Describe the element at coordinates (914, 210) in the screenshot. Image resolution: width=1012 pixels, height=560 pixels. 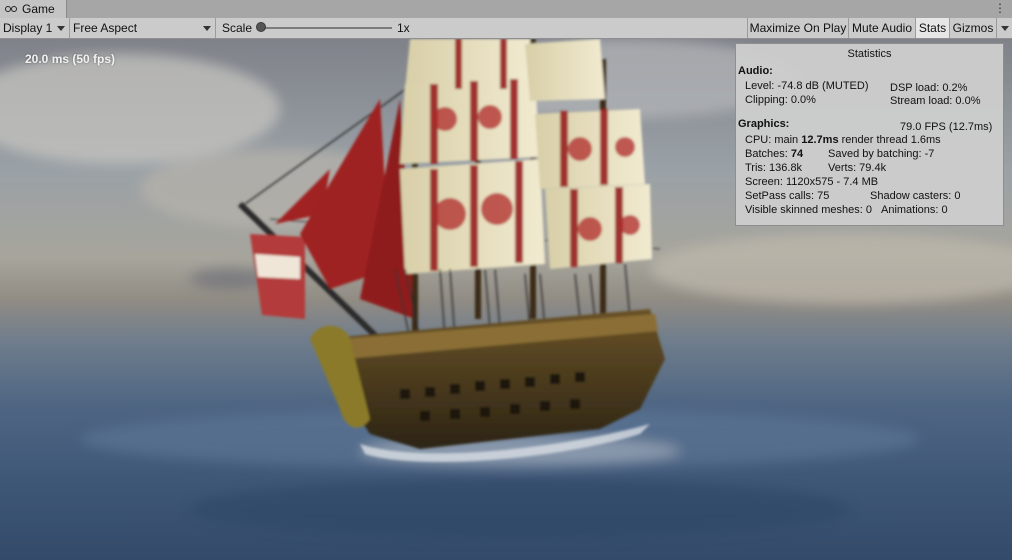
I see `graphics-animations: Animations: 0` at that location.